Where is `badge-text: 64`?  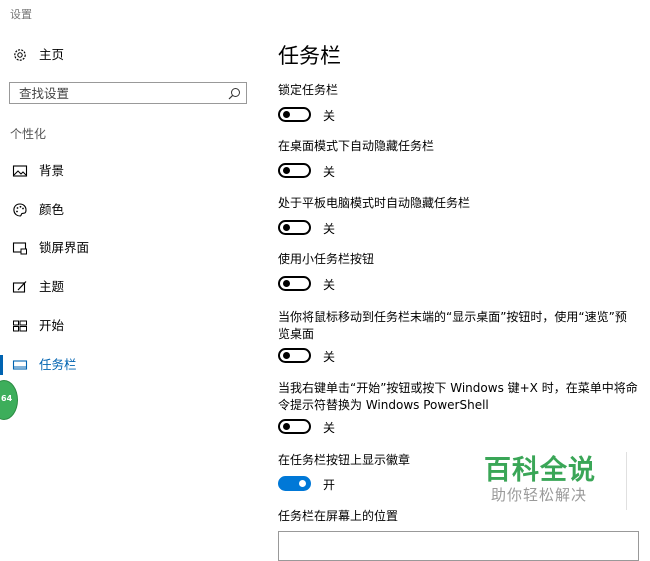 badge-text: 64 is located at coordinates (7, 398).